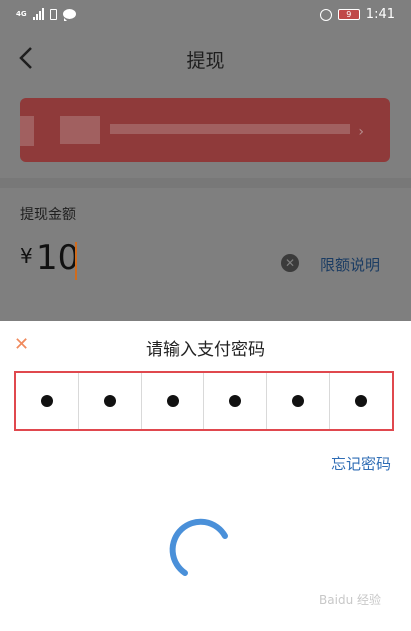 The height and width of the screenshot is (631, 411). I want to click on signal-icon, so click(38, 14).